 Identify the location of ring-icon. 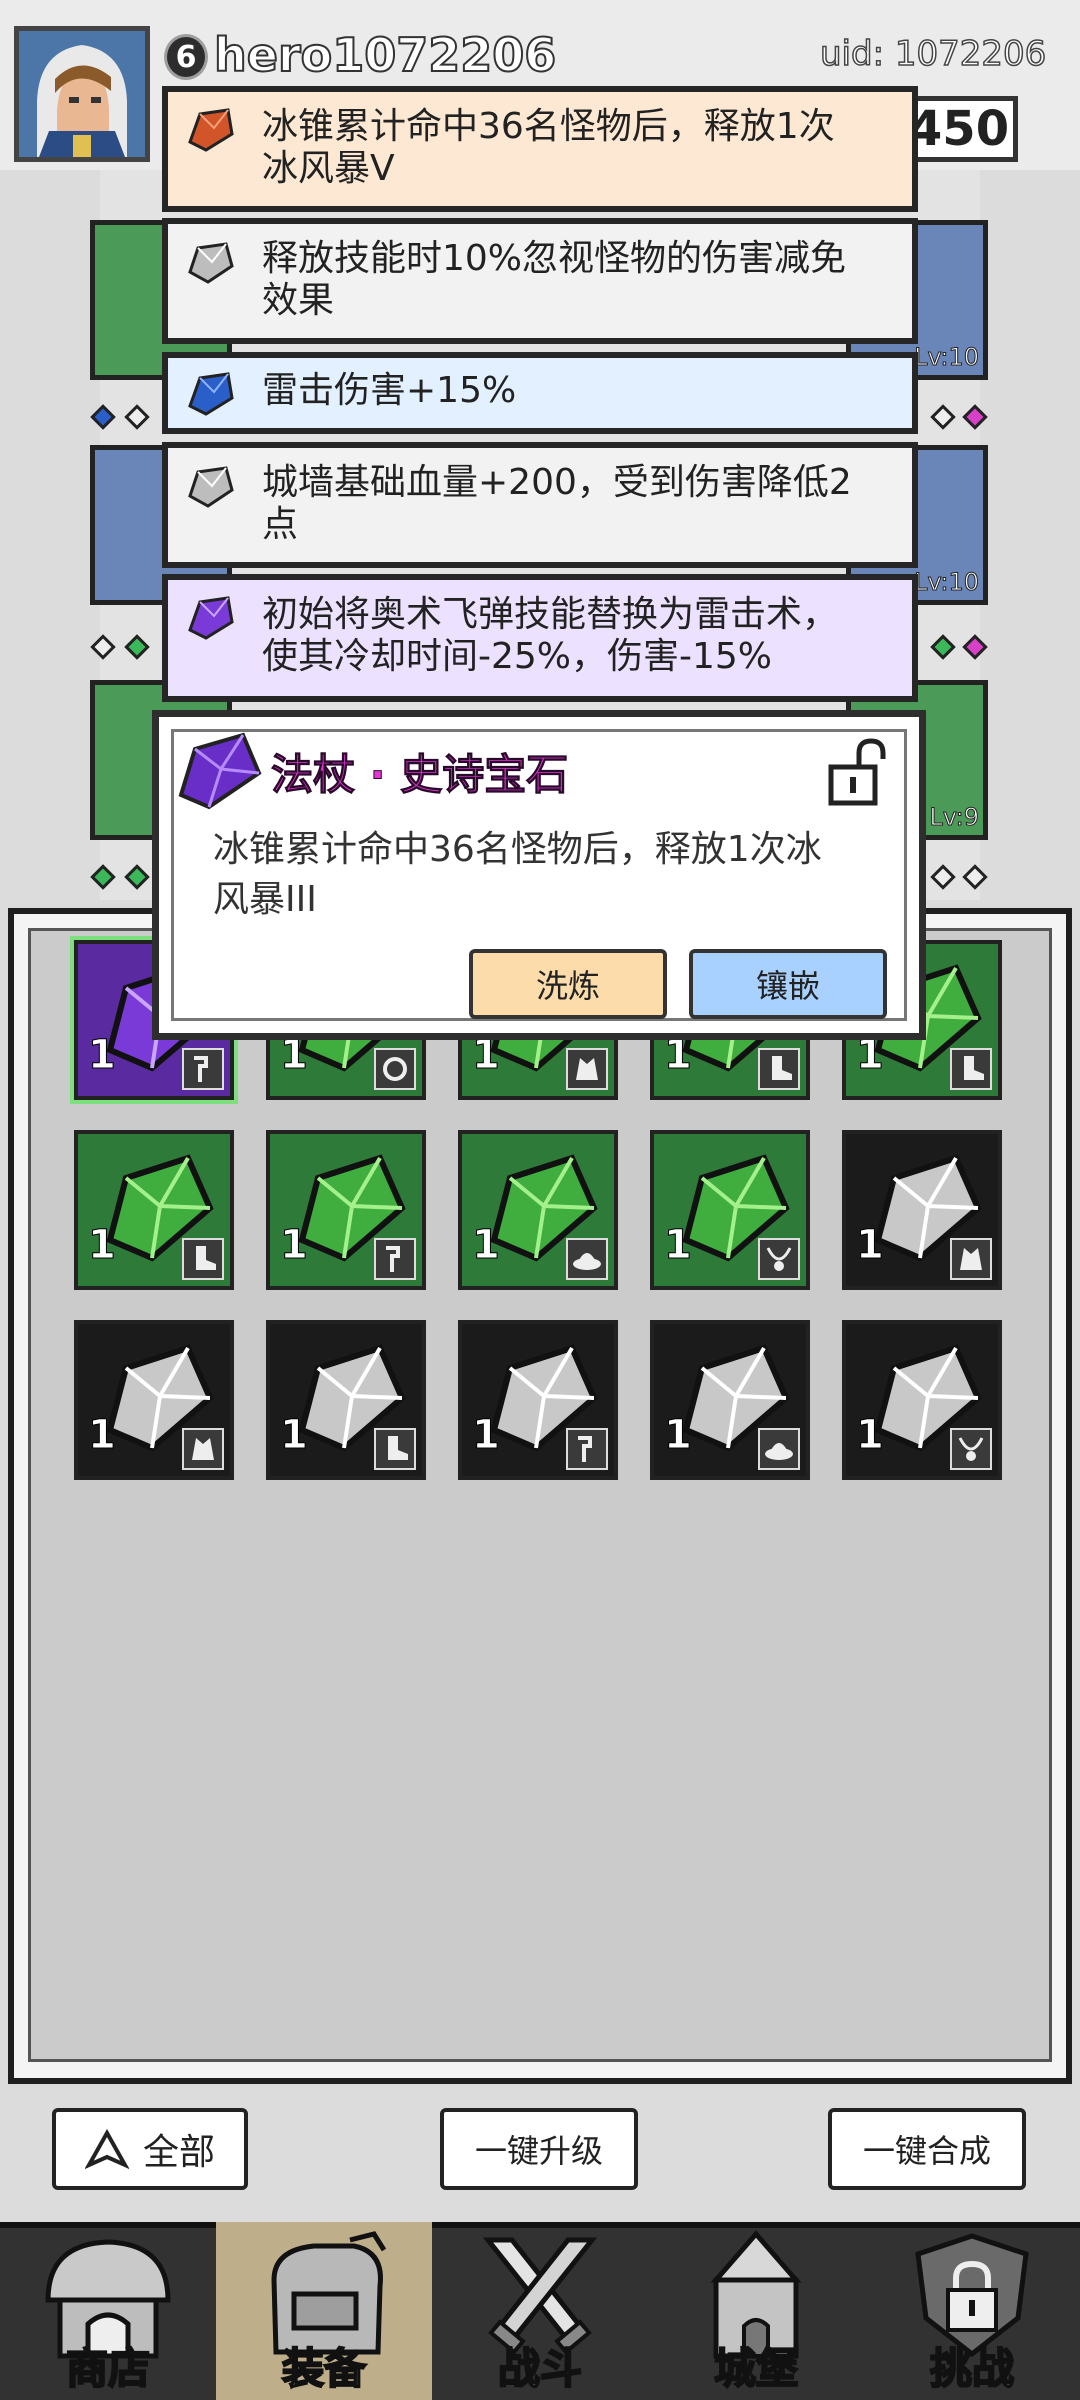
(395, 1069).